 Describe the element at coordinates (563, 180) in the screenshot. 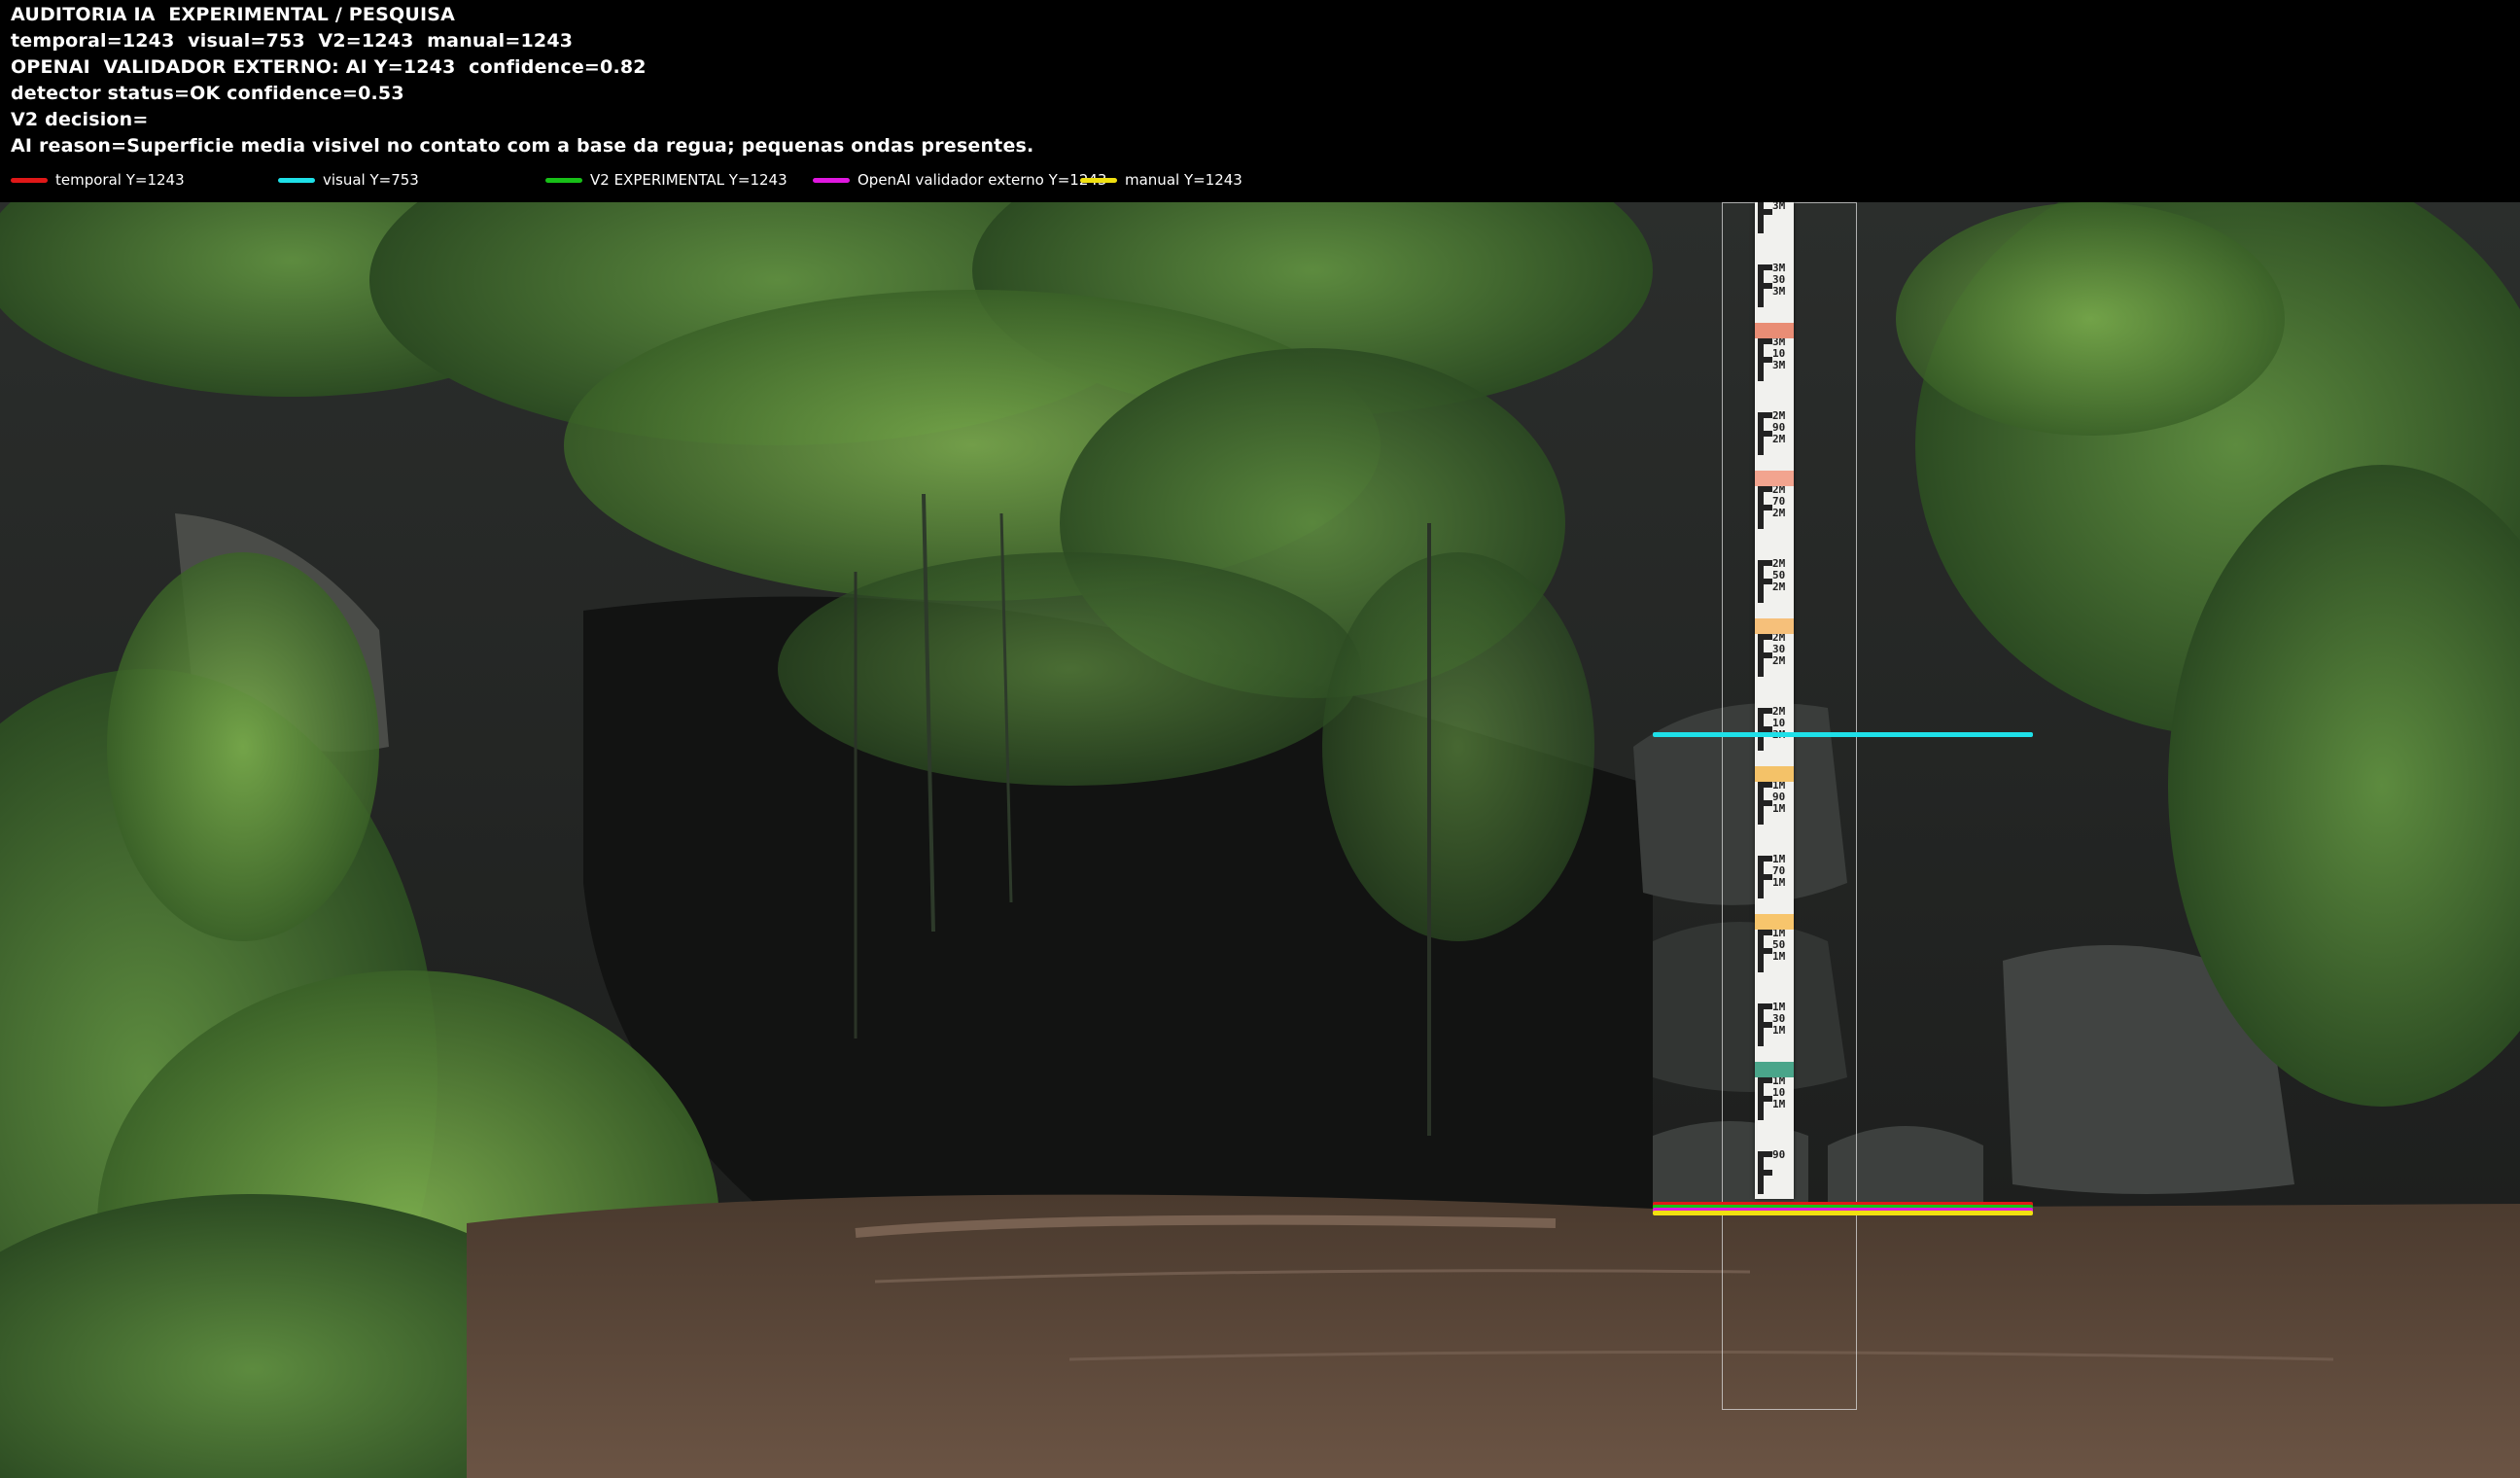

I see `legend-v2-swatch` at that location.